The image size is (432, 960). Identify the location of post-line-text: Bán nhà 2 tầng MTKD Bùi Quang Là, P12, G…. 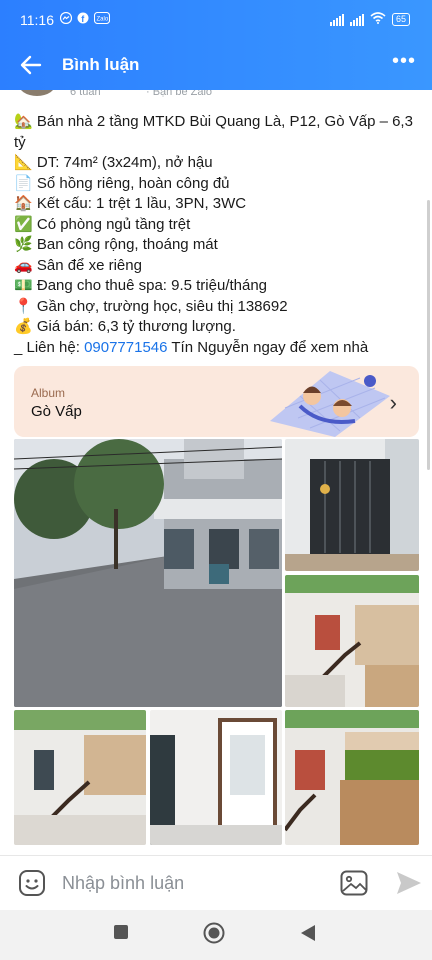
(213, 132).